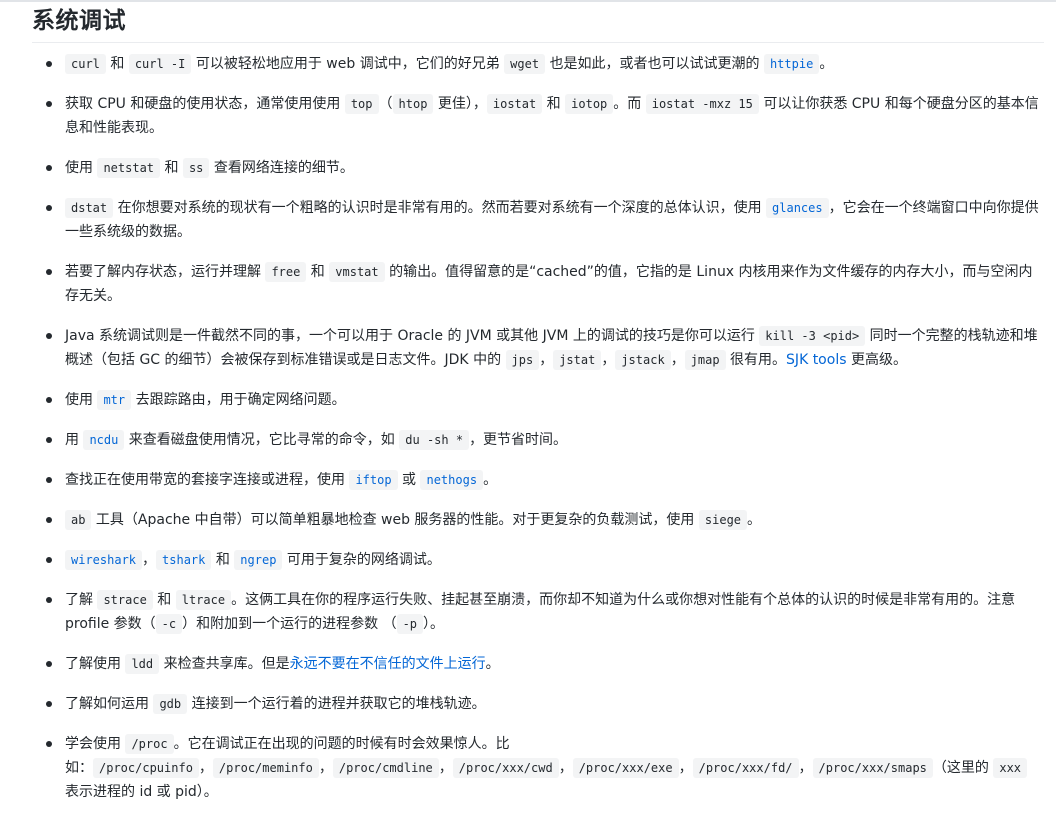 The height and width of the screenshot is (836, 1056). What do you see at coordinates (589, 104) in the screenshot?
I see `inline-code: iotop` at bounding box center [589, 104].